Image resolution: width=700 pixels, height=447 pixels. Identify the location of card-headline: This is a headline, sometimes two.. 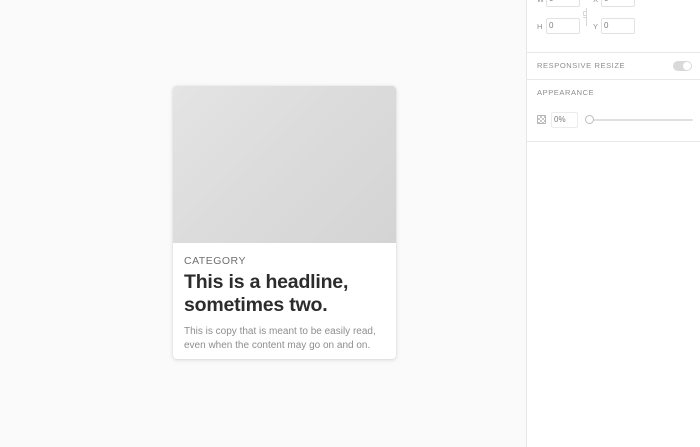
(266, 293).